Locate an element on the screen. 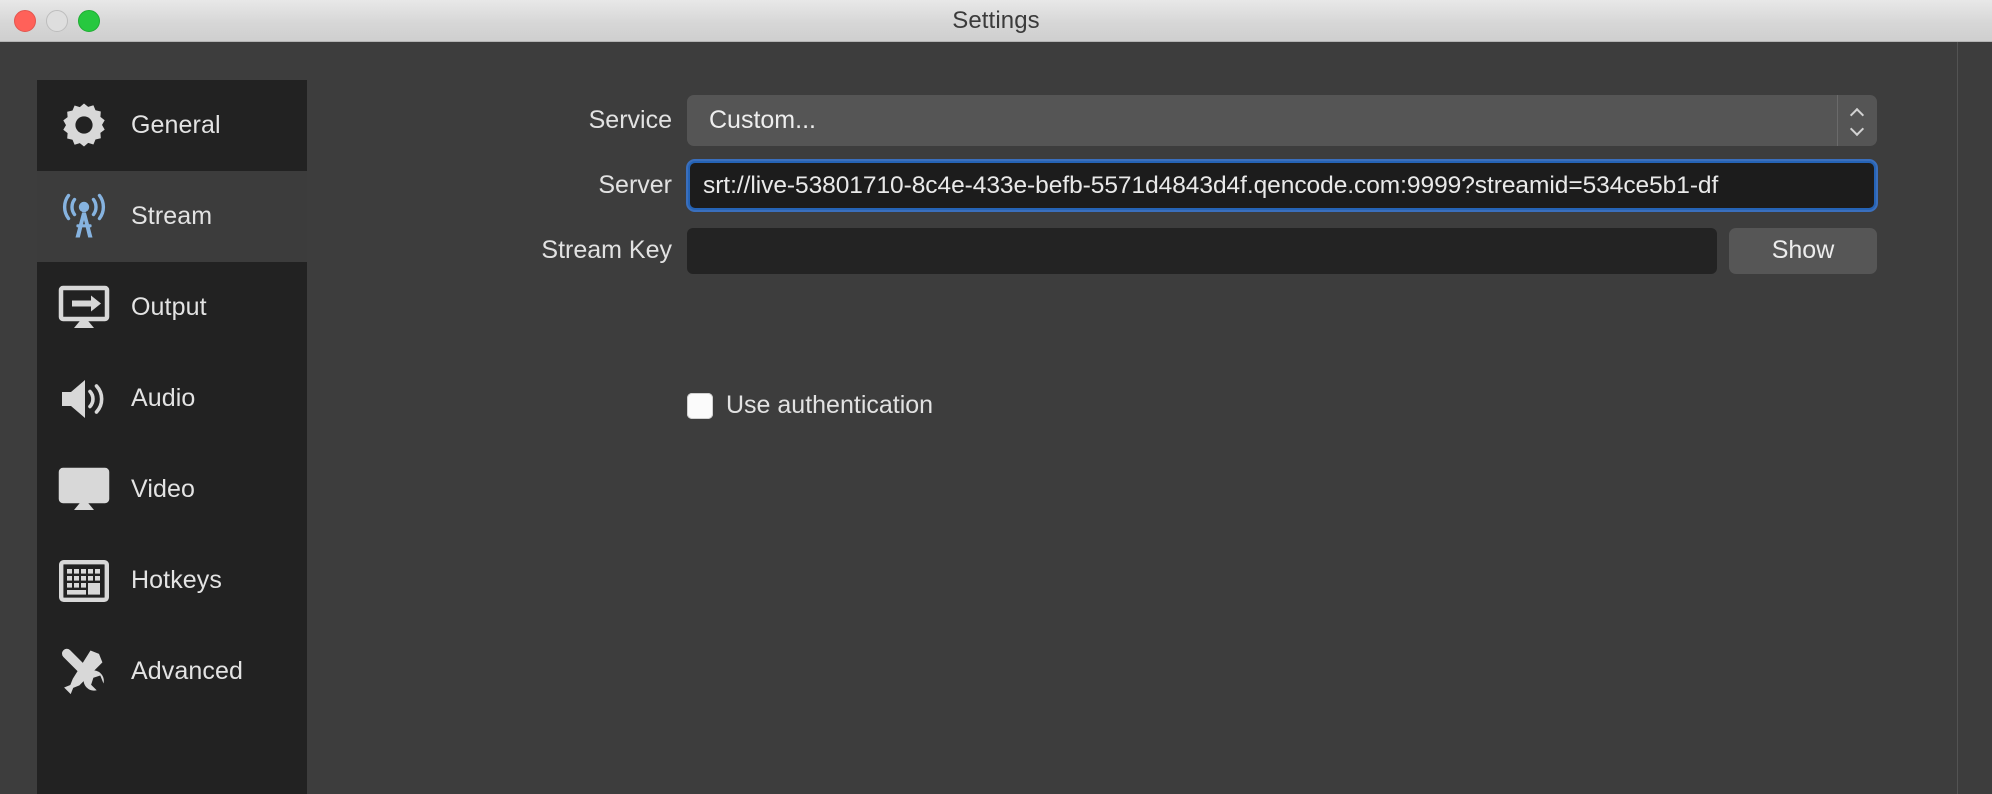  gear-icon is located at coordinates (84, 126).